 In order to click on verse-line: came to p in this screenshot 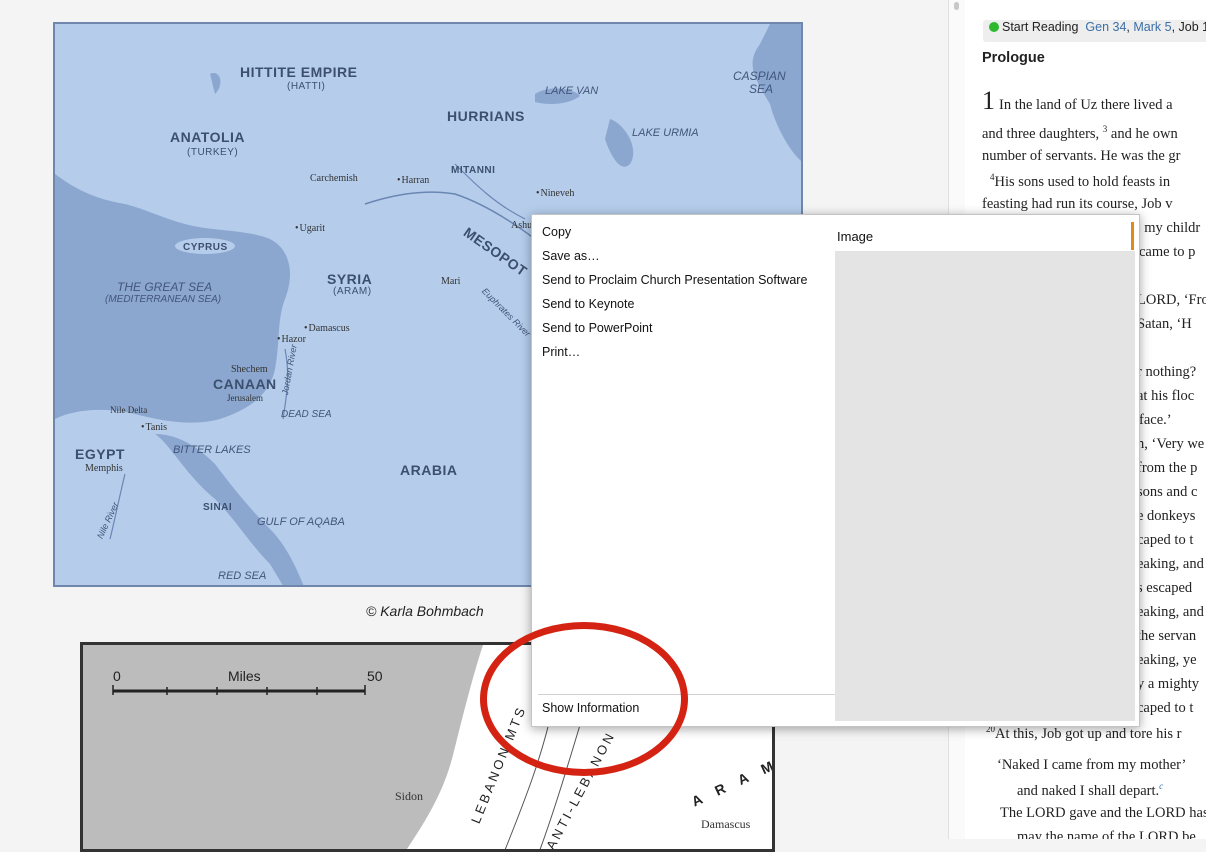, I will do `click(1167, 252)`.